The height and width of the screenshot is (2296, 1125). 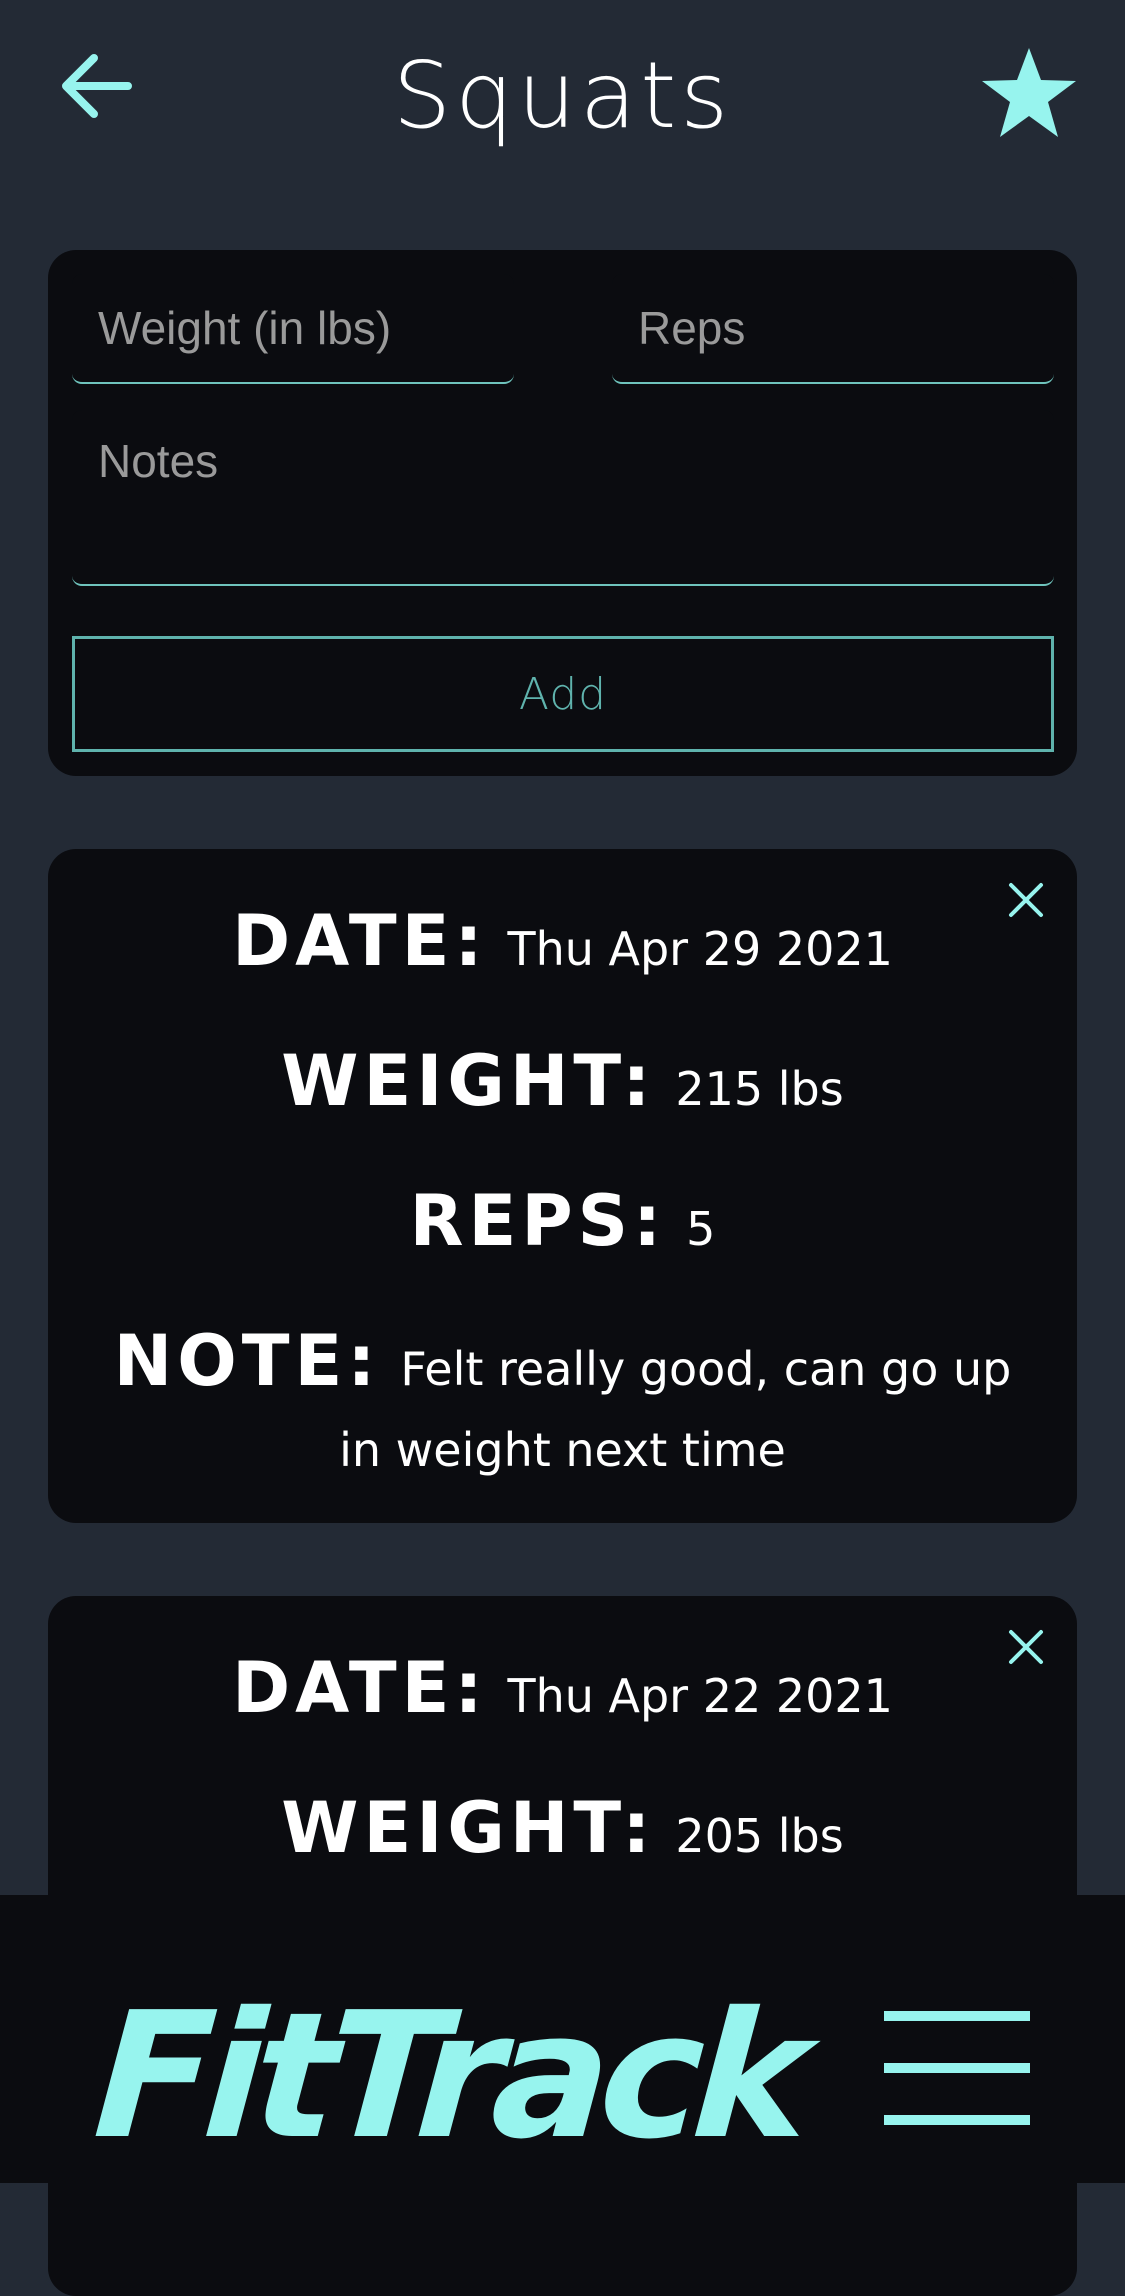 I want to click on add-button: Add, so click(x=563, y=694).